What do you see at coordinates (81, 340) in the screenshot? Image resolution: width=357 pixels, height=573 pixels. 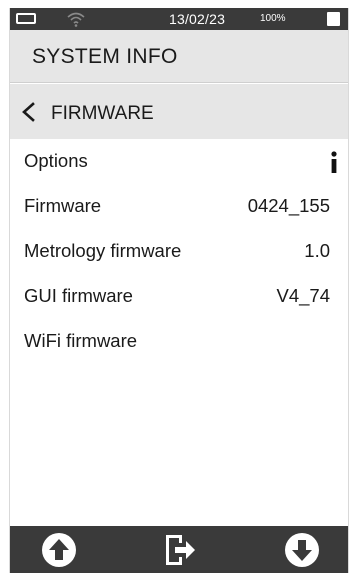 I see `list-item-label: WiFi firmware` at bounding box center [81, 340].